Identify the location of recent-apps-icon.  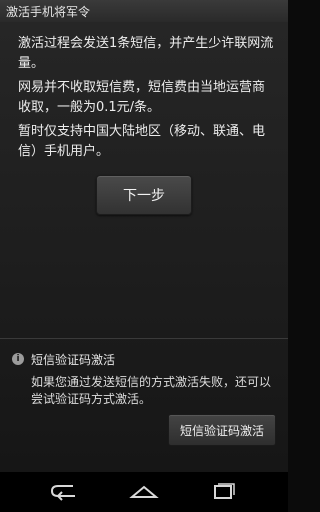
(224, 491).